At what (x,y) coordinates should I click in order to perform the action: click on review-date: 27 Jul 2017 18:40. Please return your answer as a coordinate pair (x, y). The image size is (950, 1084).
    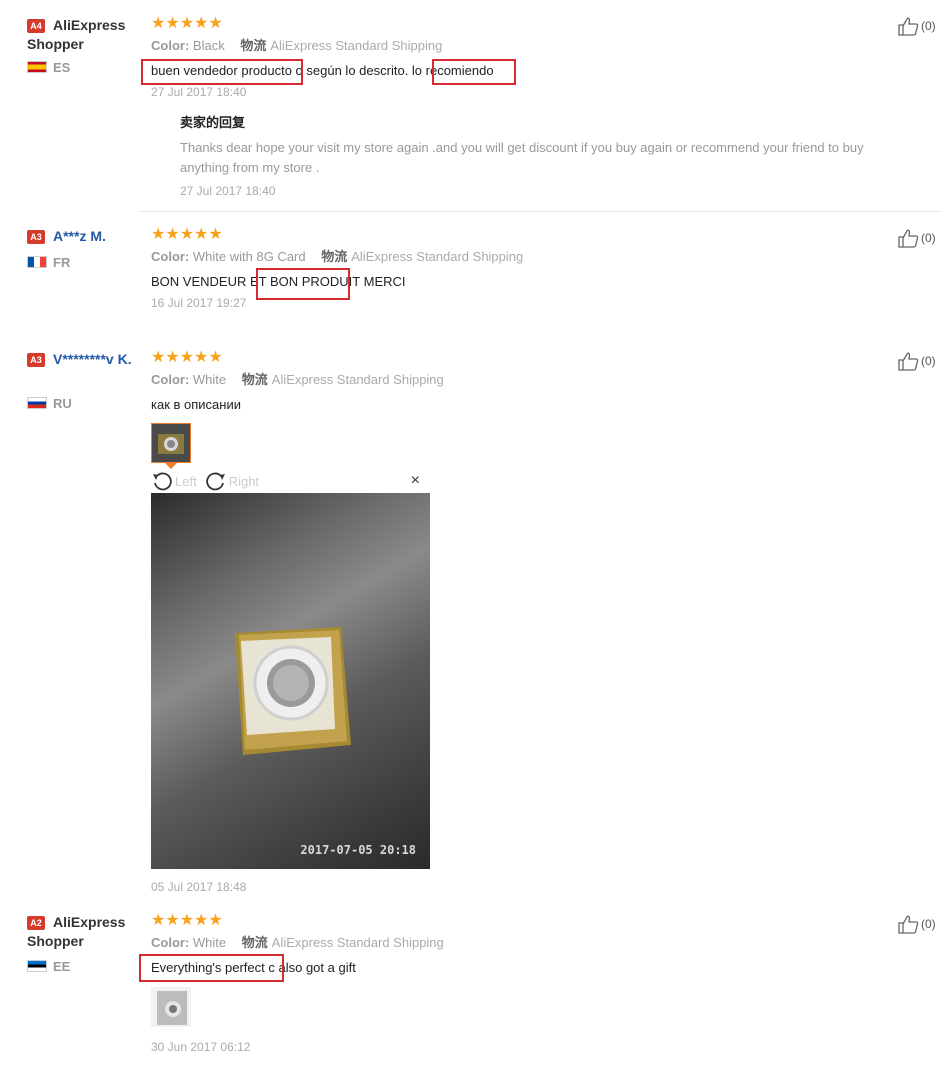
    Looking at the image, I should click on (199, 92).